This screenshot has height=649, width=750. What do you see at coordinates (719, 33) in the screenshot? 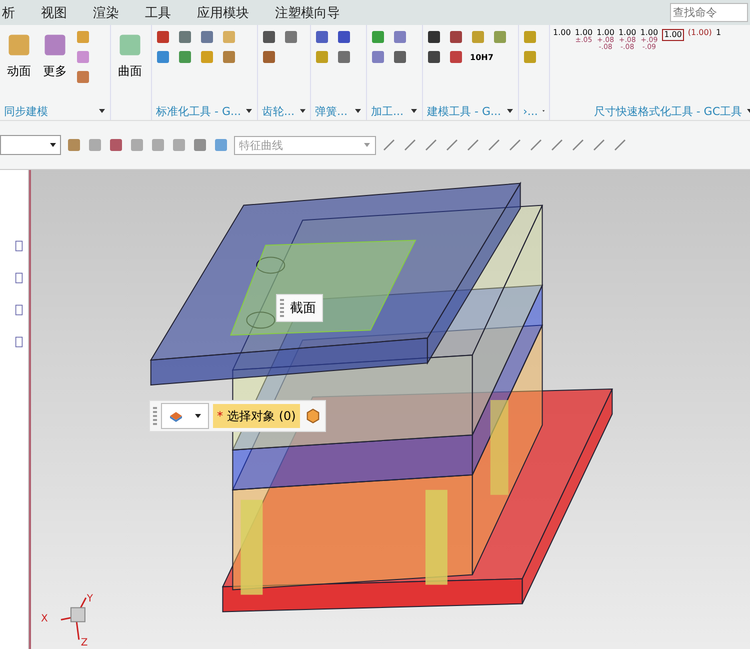
I see `dimension-style-button: 1` at bounding box center [719, 33].